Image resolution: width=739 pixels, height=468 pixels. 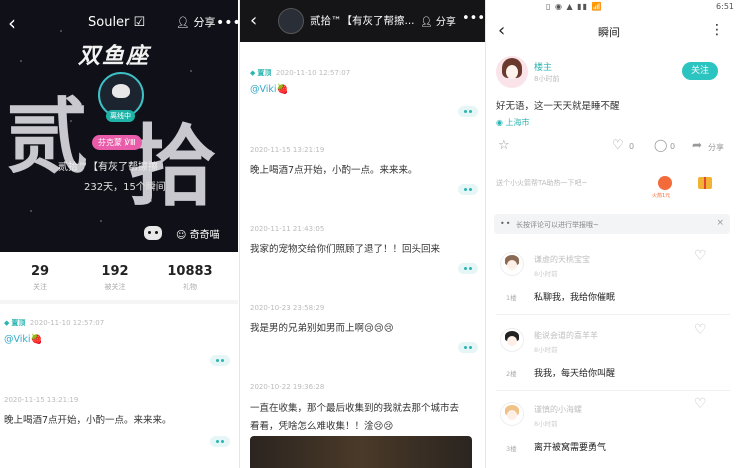 I want to click on profile-name: 贰拾™【有灰了帮擦擦, so click(x=108, y=167).